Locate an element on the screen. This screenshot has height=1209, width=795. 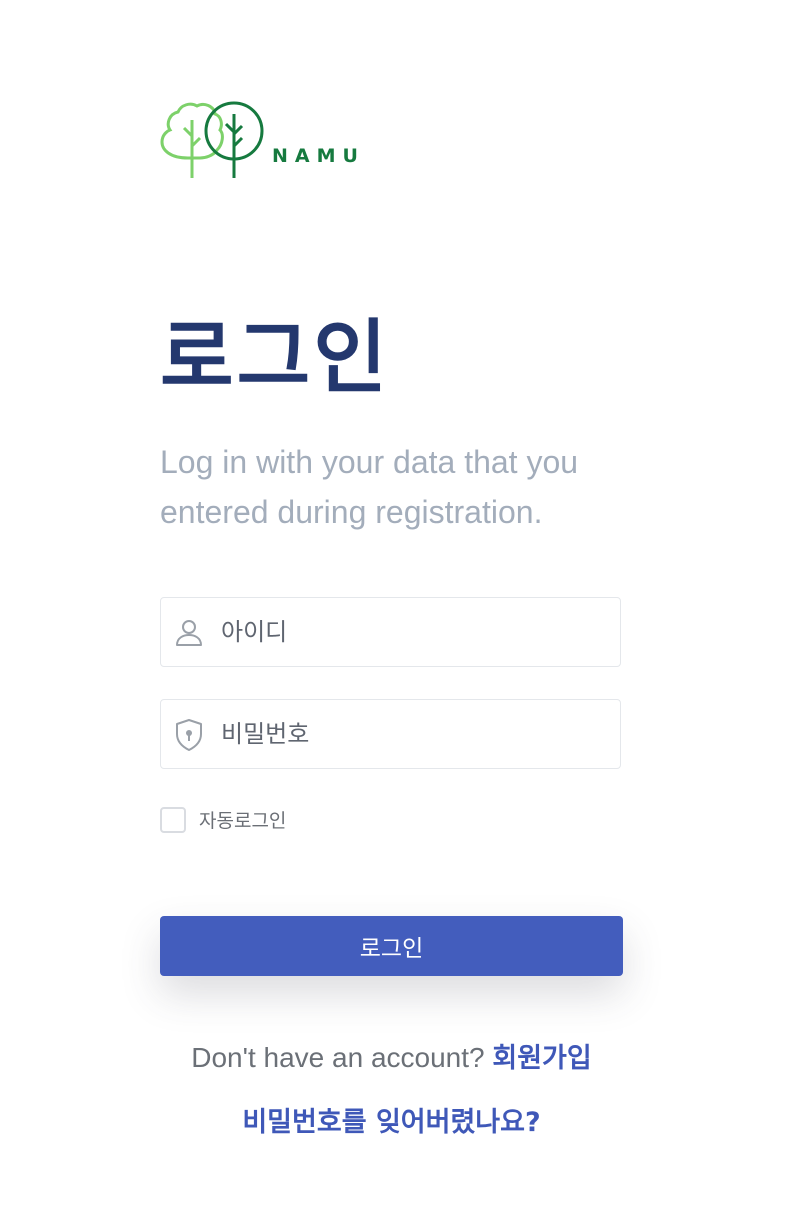
shield-lock-icon is located at coordinates (189, 734).